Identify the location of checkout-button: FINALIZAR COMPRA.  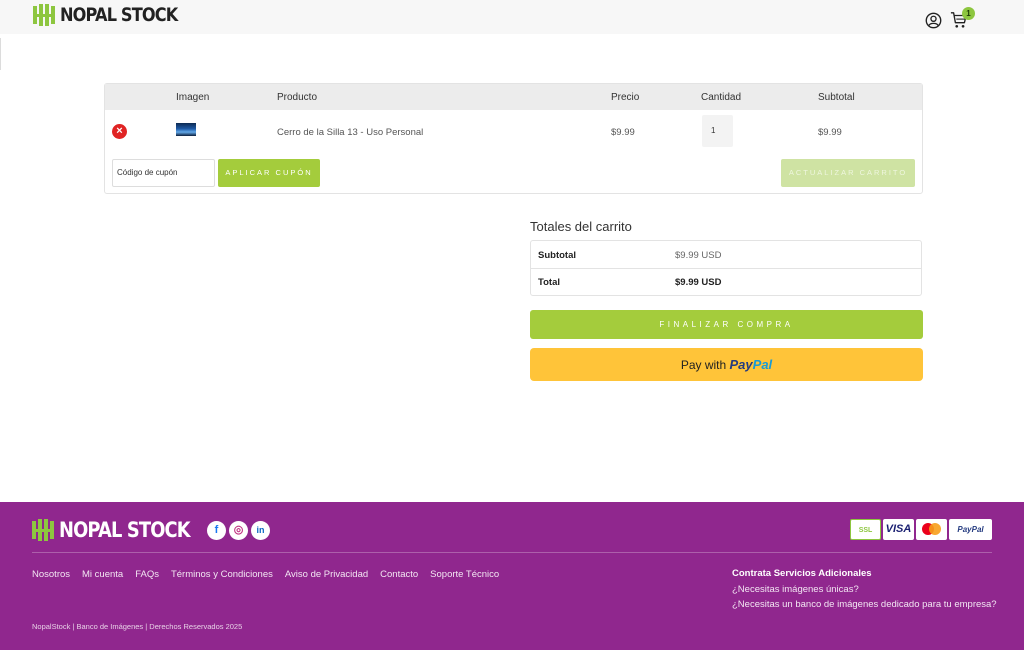
(726, 324).